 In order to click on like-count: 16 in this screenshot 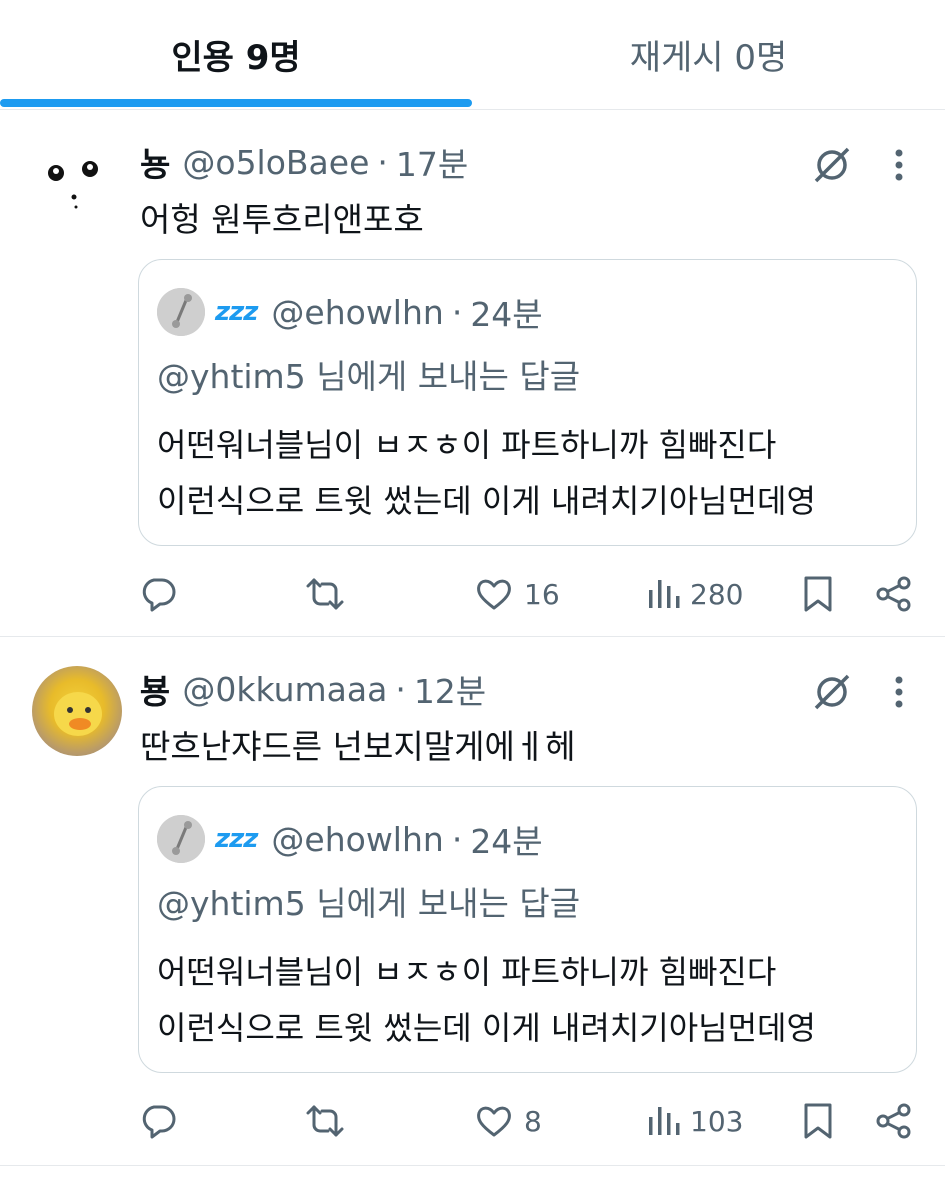, I will do `click(542, 594)`.